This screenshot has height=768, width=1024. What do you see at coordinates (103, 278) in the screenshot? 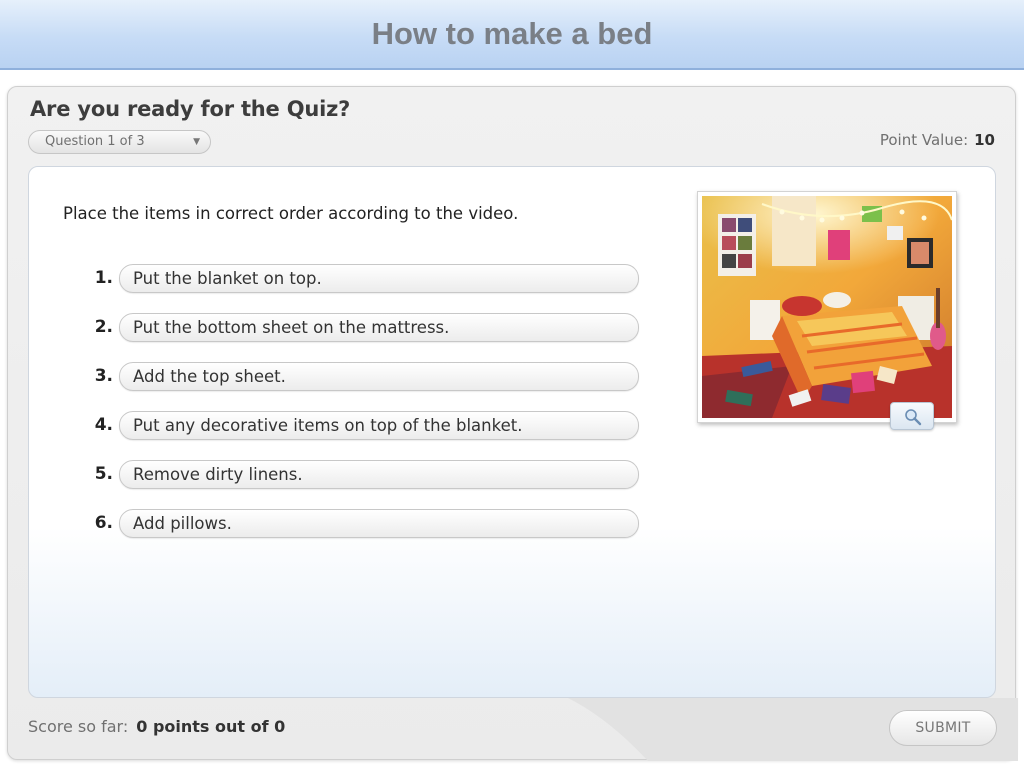
I see `item-number: 1.` at bounding box center [103, 278].